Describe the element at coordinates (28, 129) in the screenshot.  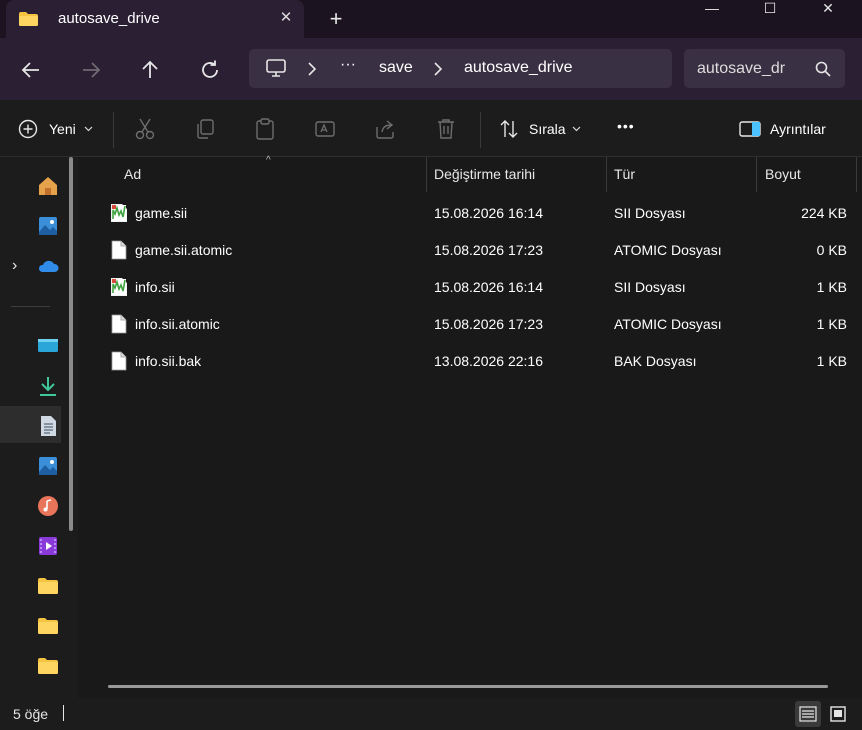
I see `plus-circle-icon` at that location.